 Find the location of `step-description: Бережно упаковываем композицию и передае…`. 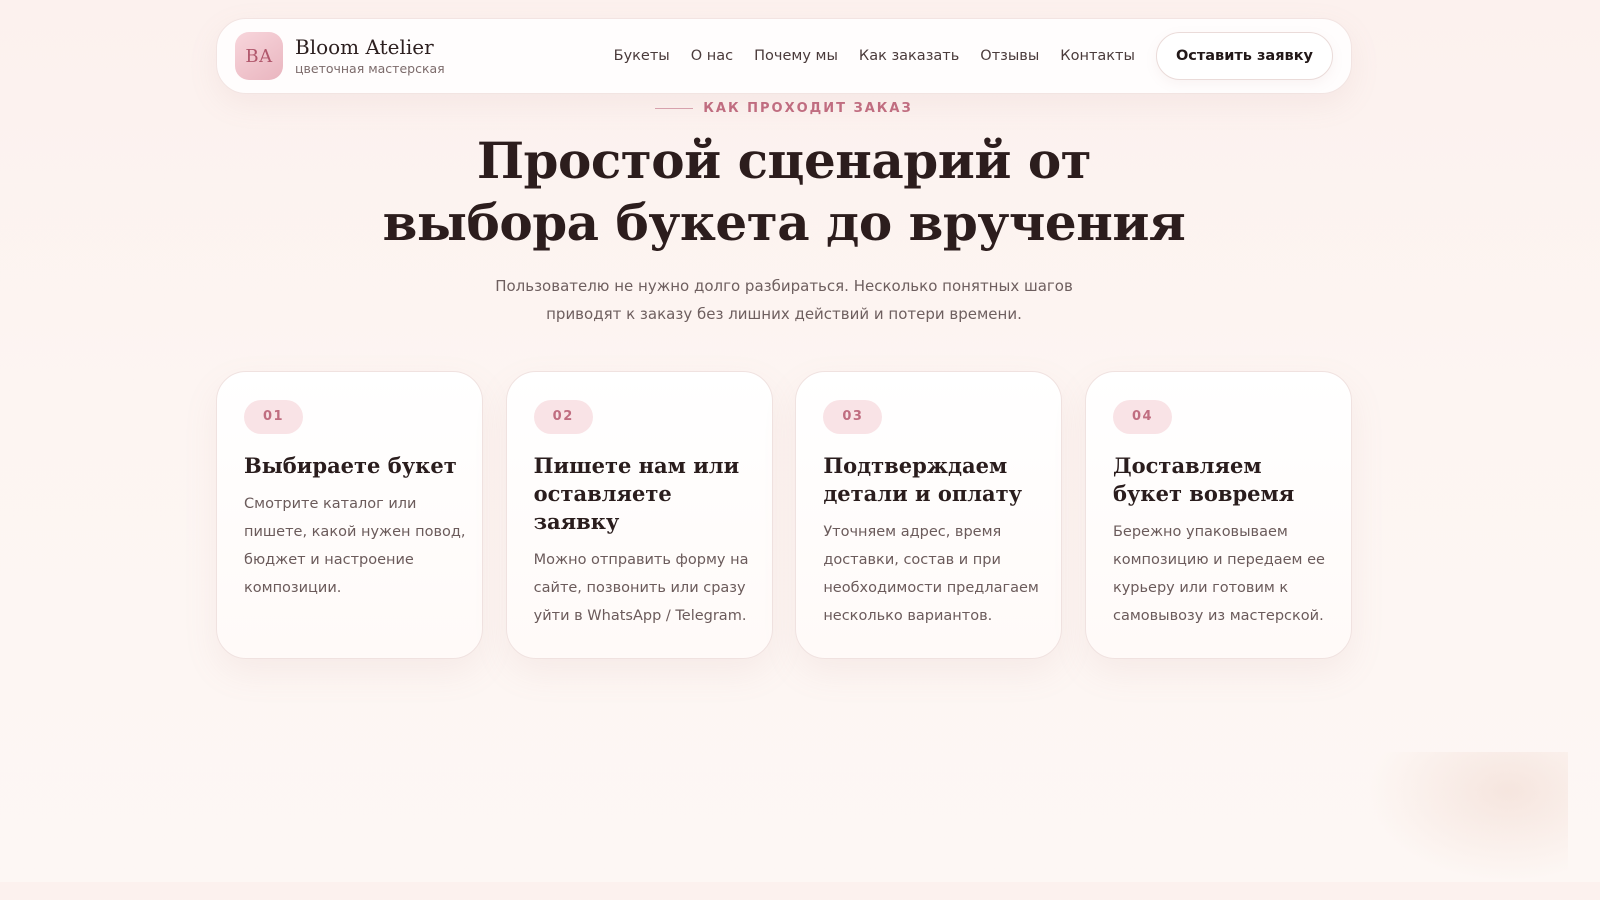

step-description: Бережно упаковываем композицию и передае… is located at coordinates (1218, 574).